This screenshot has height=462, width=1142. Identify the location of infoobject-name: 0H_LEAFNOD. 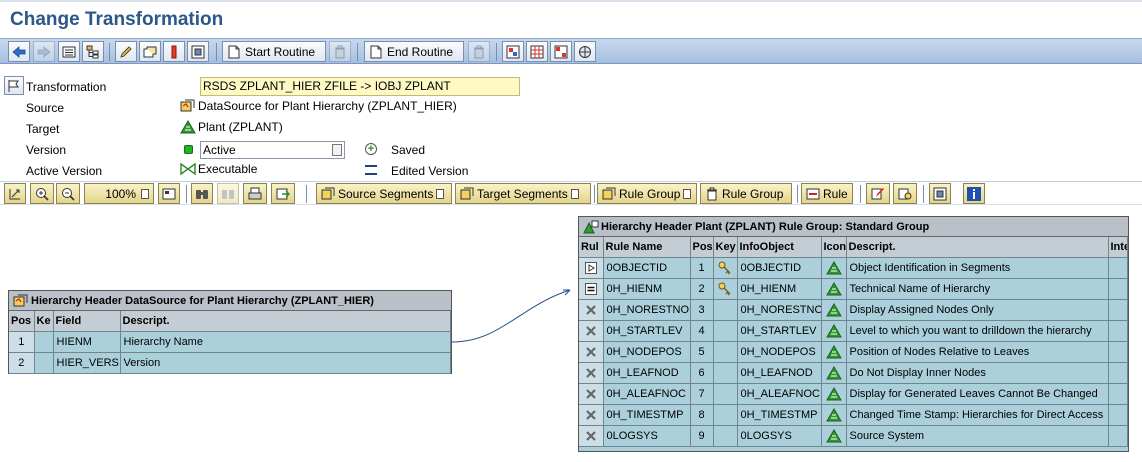
(779, 373).